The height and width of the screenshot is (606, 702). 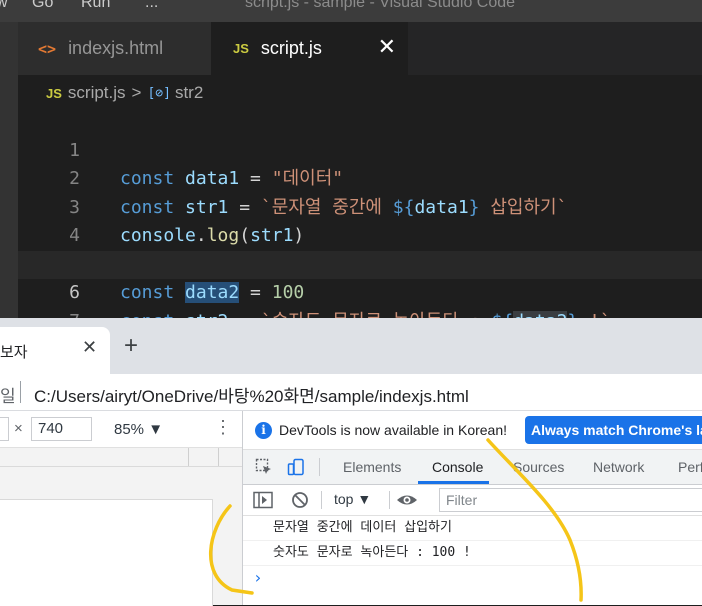 I want to click on console-message-text: 숫자도 문자로 녹아든다 : 100 !, so click(x=372, y=552).